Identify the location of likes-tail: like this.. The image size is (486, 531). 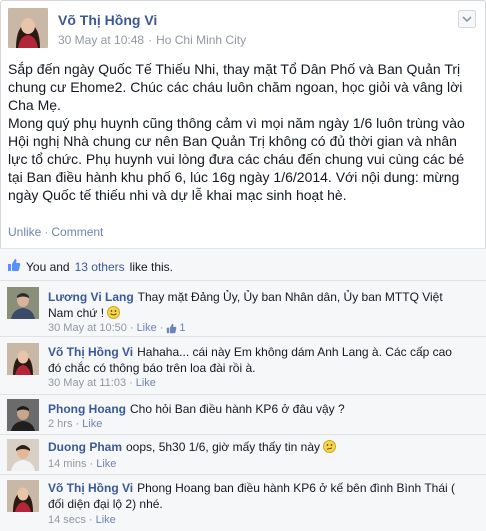
(151, 266).